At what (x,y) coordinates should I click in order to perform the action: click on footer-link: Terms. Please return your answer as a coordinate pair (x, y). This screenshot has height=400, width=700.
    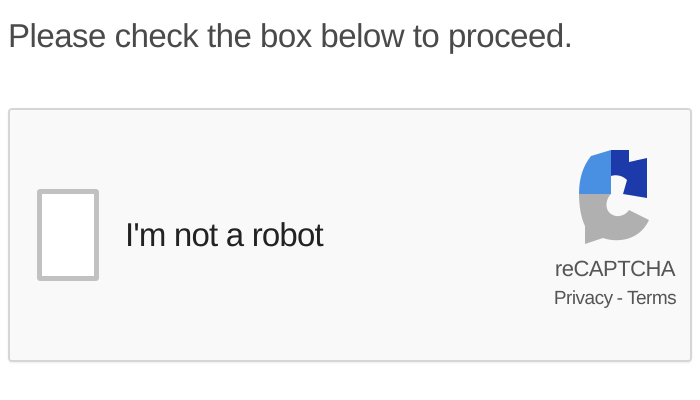
    Looking at the image, I should click on (651, 299).